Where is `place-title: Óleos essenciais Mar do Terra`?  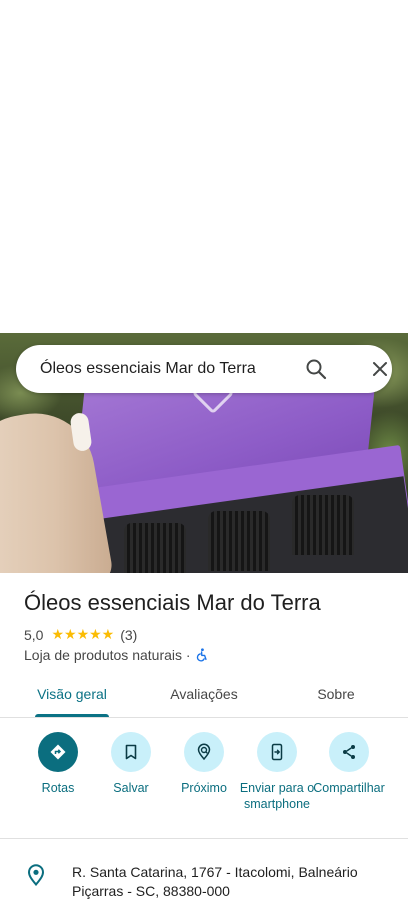 place-title: Óleos essenciais Mar do Terra is located at coordinates (172, 602).